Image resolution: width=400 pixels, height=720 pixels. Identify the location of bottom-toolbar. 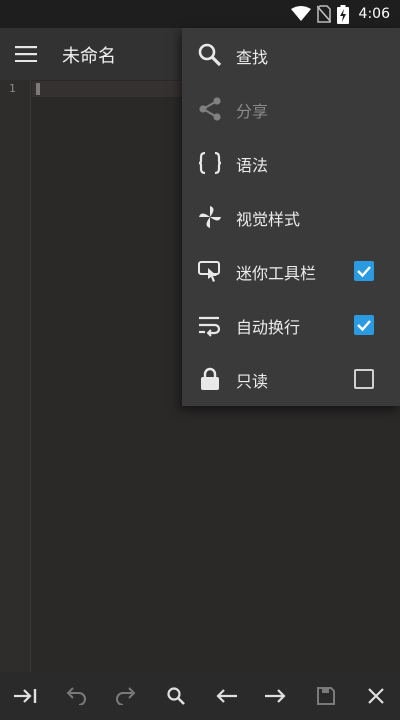
(200, 696).